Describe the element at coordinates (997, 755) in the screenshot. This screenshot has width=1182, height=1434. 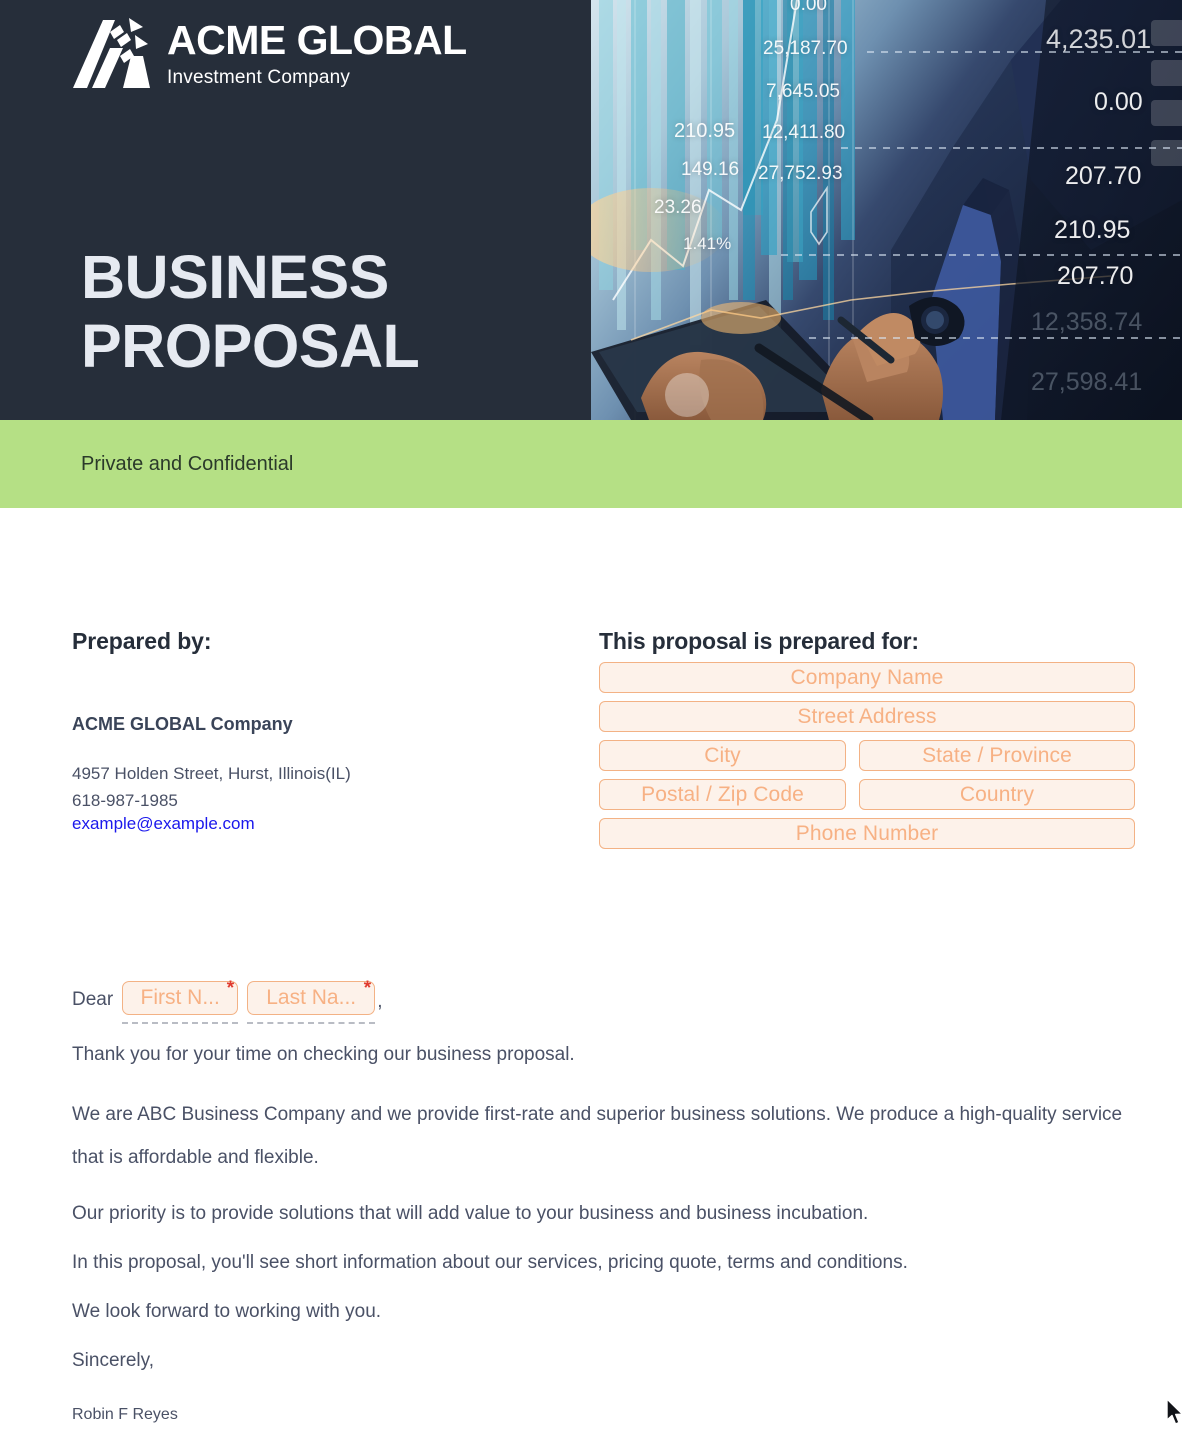
I see `field-state-province: State / Province` at that location.